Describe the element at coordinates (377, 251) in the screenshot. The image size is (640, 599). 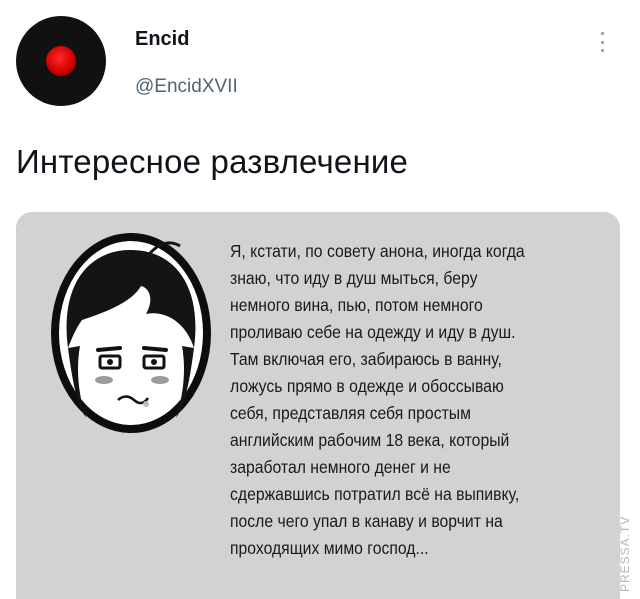
I see `caption-line: Я, кстати, по совету анона, иногда когда` at that location.